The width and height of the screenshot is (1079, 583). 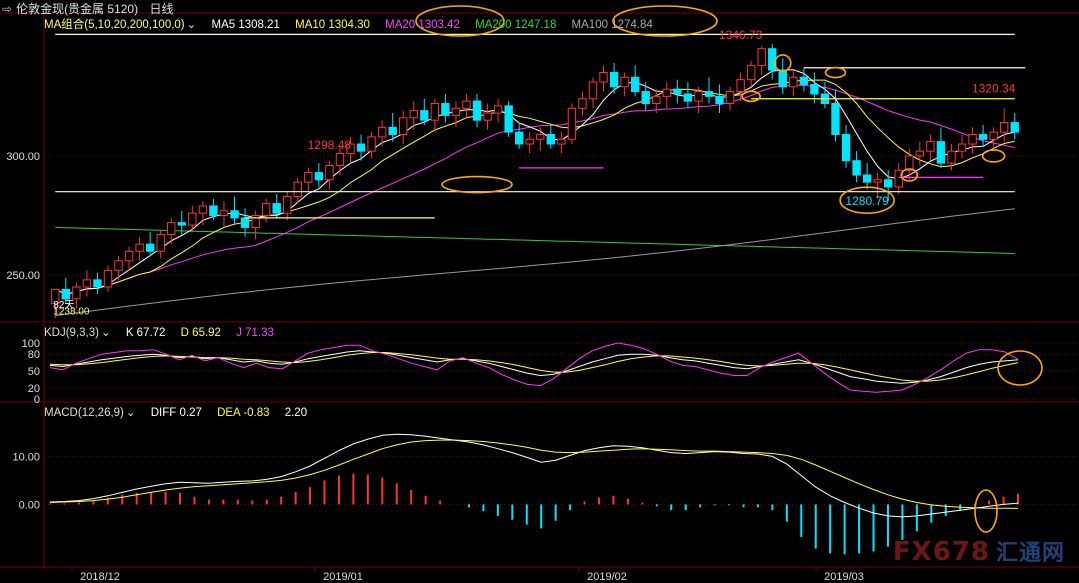 What do you see at coordinates (986, 511) in the screenshot?
I see `circle-macd-cross` at bounding box center [986, 511].